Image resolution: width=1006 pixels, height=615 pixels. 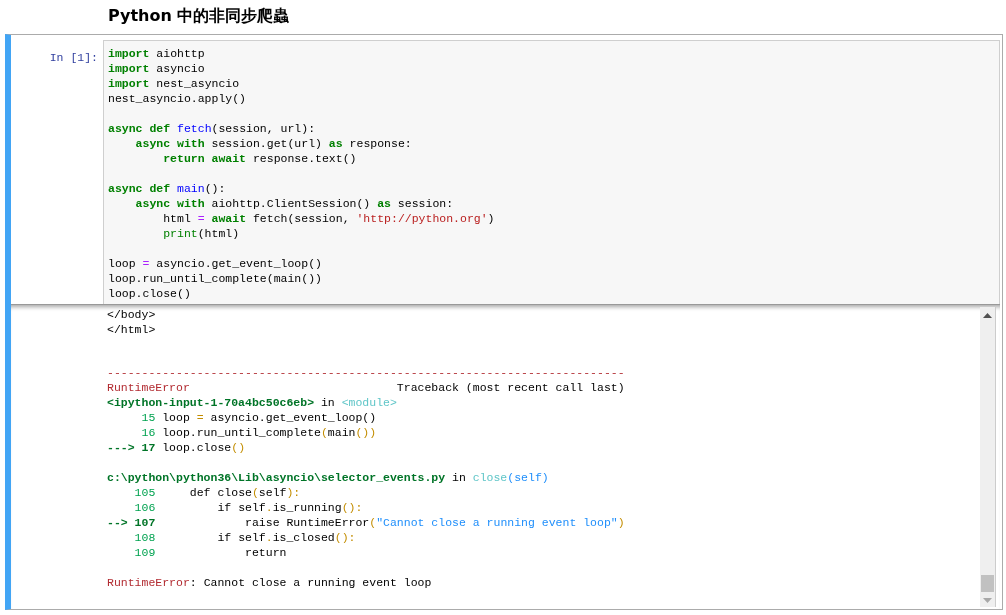 What do you see at coordinates (73, 58) in the screenshot?
I see `input-prompt: In [1]:` at bounding box center [73, 58].